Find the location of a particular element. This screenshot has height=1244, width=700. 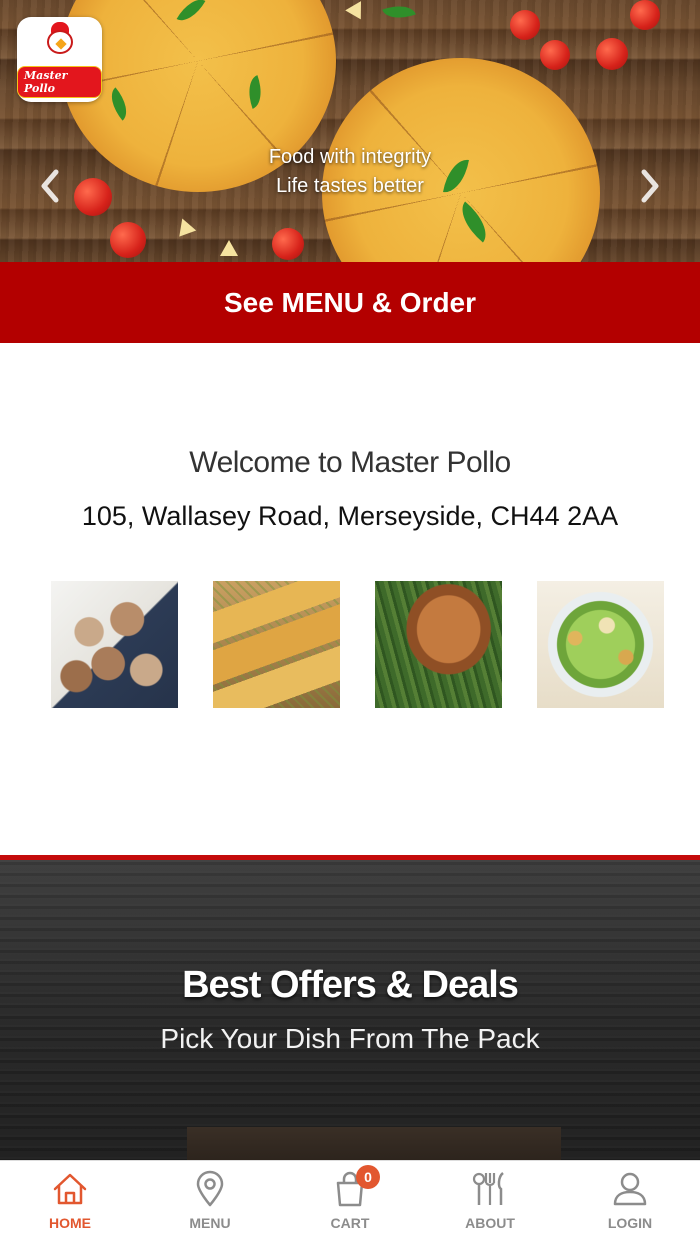

hero-caption-line2: Life tastes better is located at coordinates (350, 186).